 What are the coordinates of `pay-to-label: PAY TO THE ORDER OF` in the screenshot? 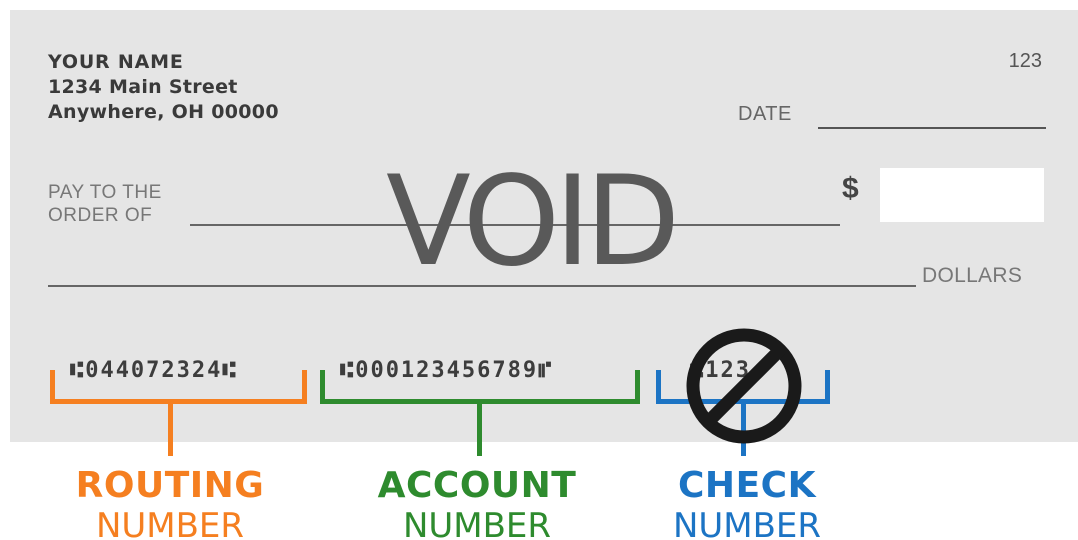 It's located at (105, 204).